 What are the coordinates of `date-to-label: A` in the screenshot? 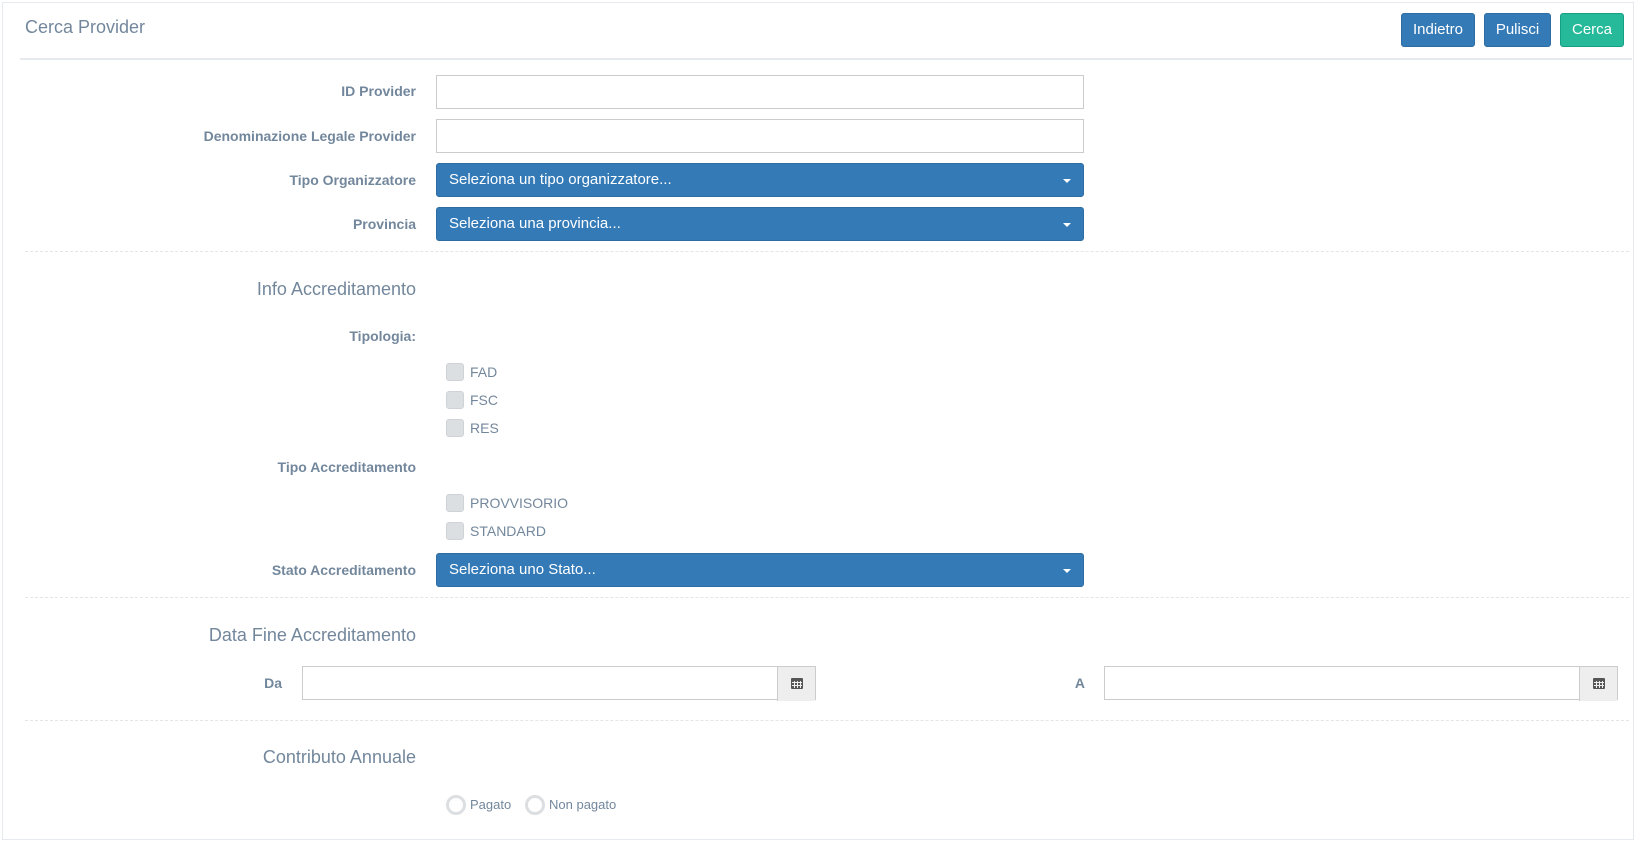 It's located at (1079, 683).